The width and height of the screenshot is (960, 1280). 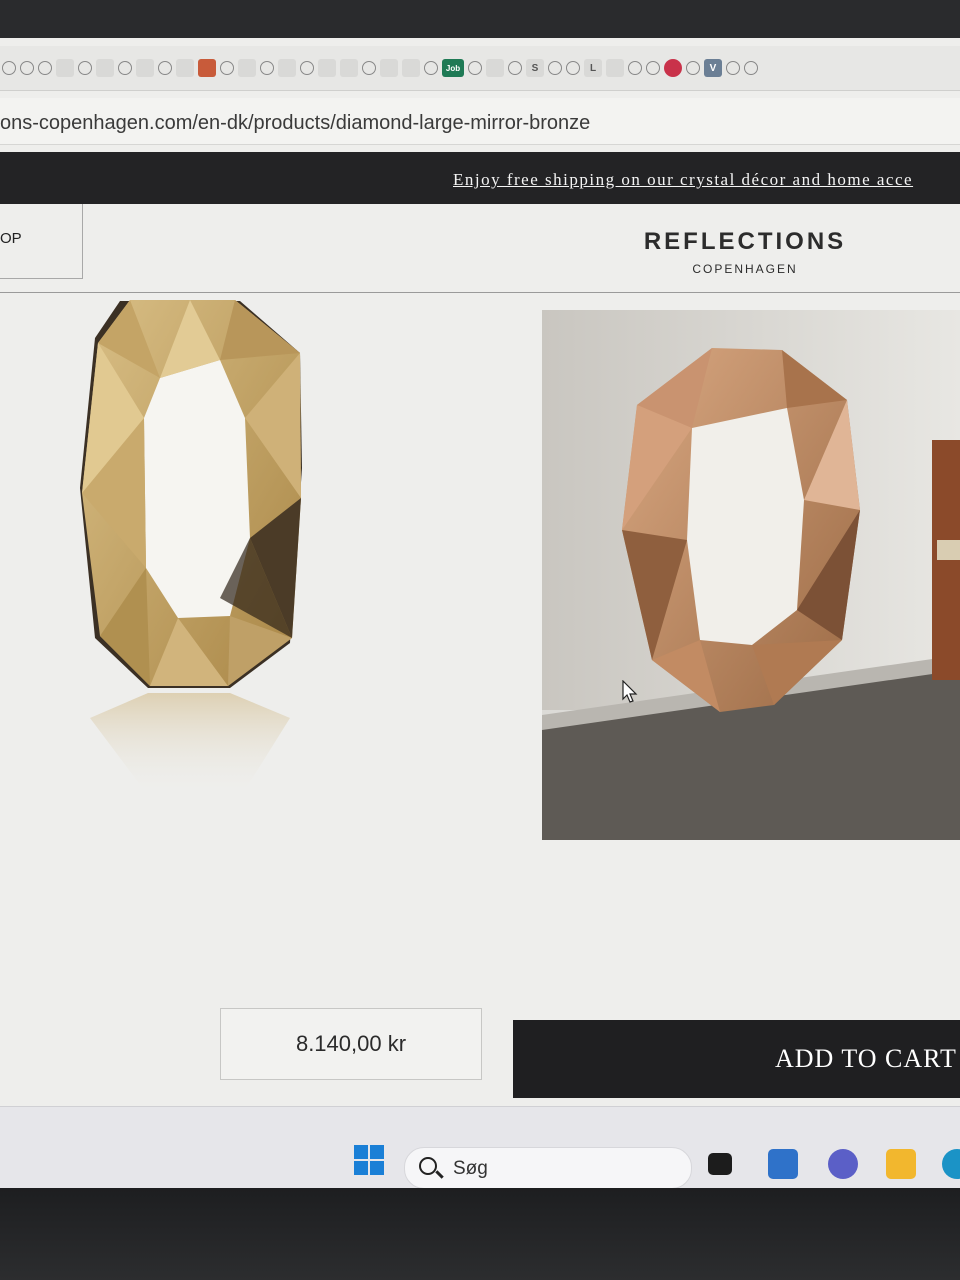 I want to click on windows-taskbar: Søg, so click(x=480, y=1147).